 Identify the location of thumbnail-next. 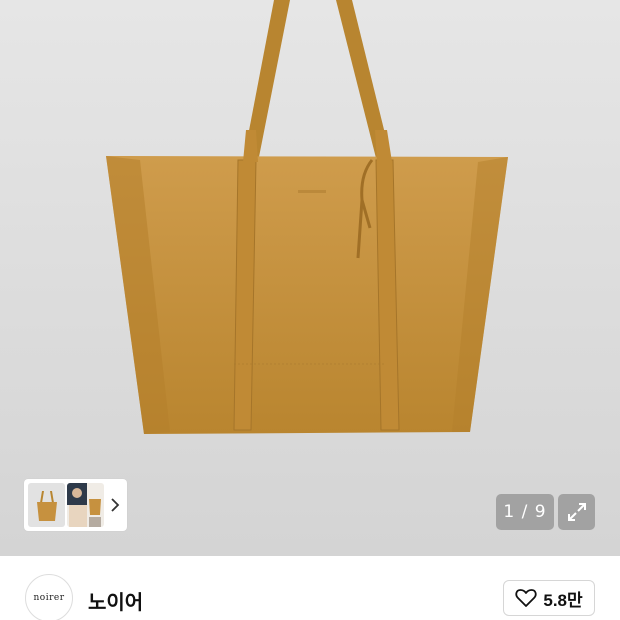
(115, 505).